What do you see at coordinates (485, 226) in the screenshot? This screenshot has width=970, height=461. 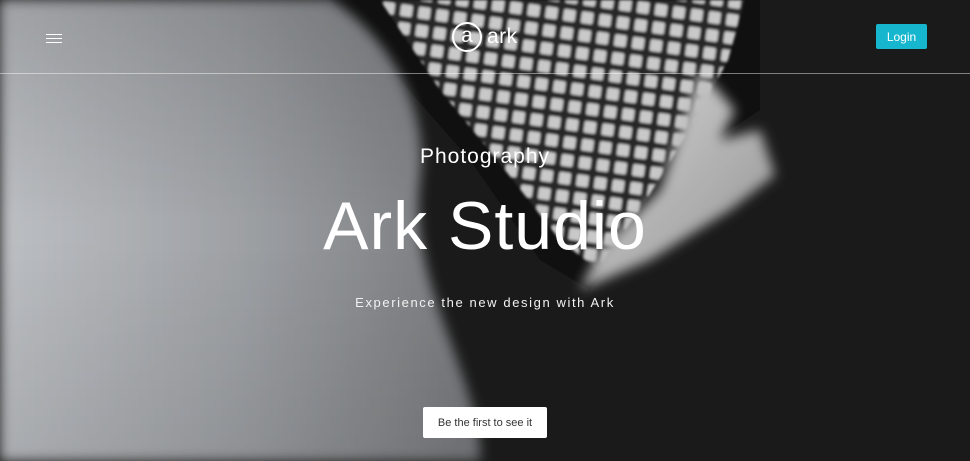 I see `hero-title: Ark Studio` at bounding box center [485, 226].